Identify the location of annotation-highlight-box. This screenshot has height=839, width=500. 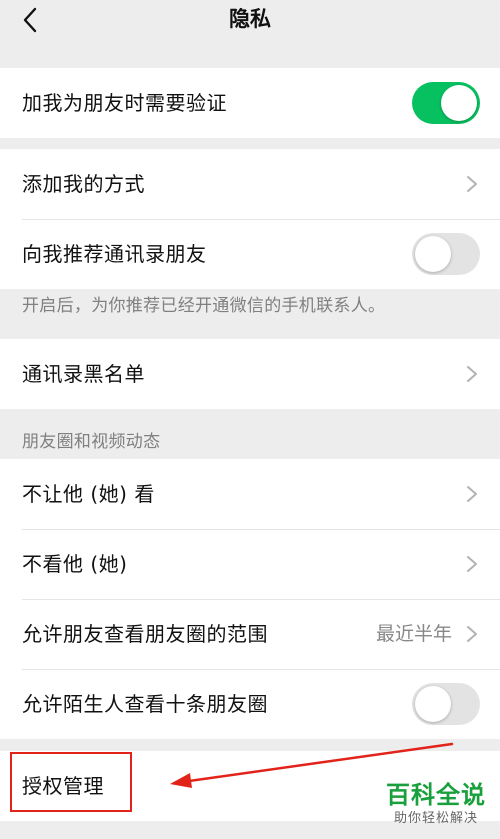
(71, 782).